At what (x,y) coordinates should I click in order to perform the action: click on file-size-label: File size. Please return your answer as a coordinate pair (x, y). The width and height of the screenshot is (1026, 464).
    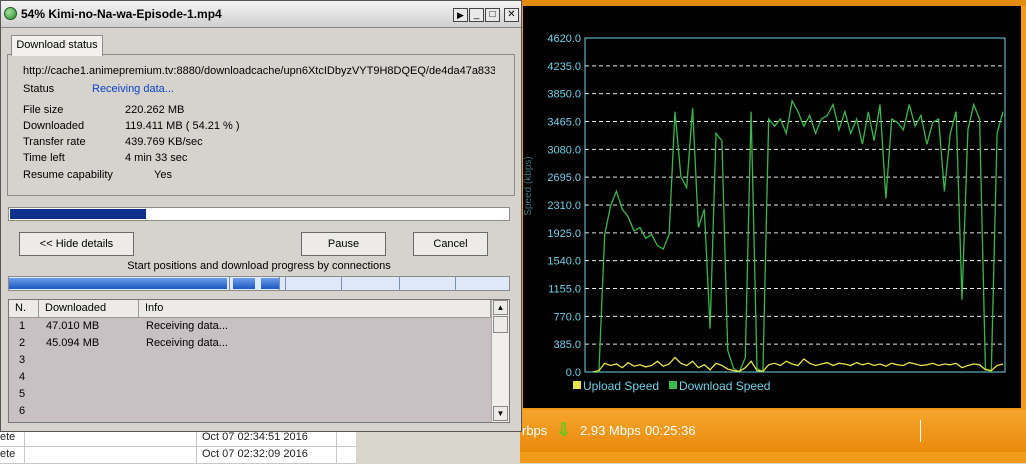
    Looking at the image, I should click on (43, 110).